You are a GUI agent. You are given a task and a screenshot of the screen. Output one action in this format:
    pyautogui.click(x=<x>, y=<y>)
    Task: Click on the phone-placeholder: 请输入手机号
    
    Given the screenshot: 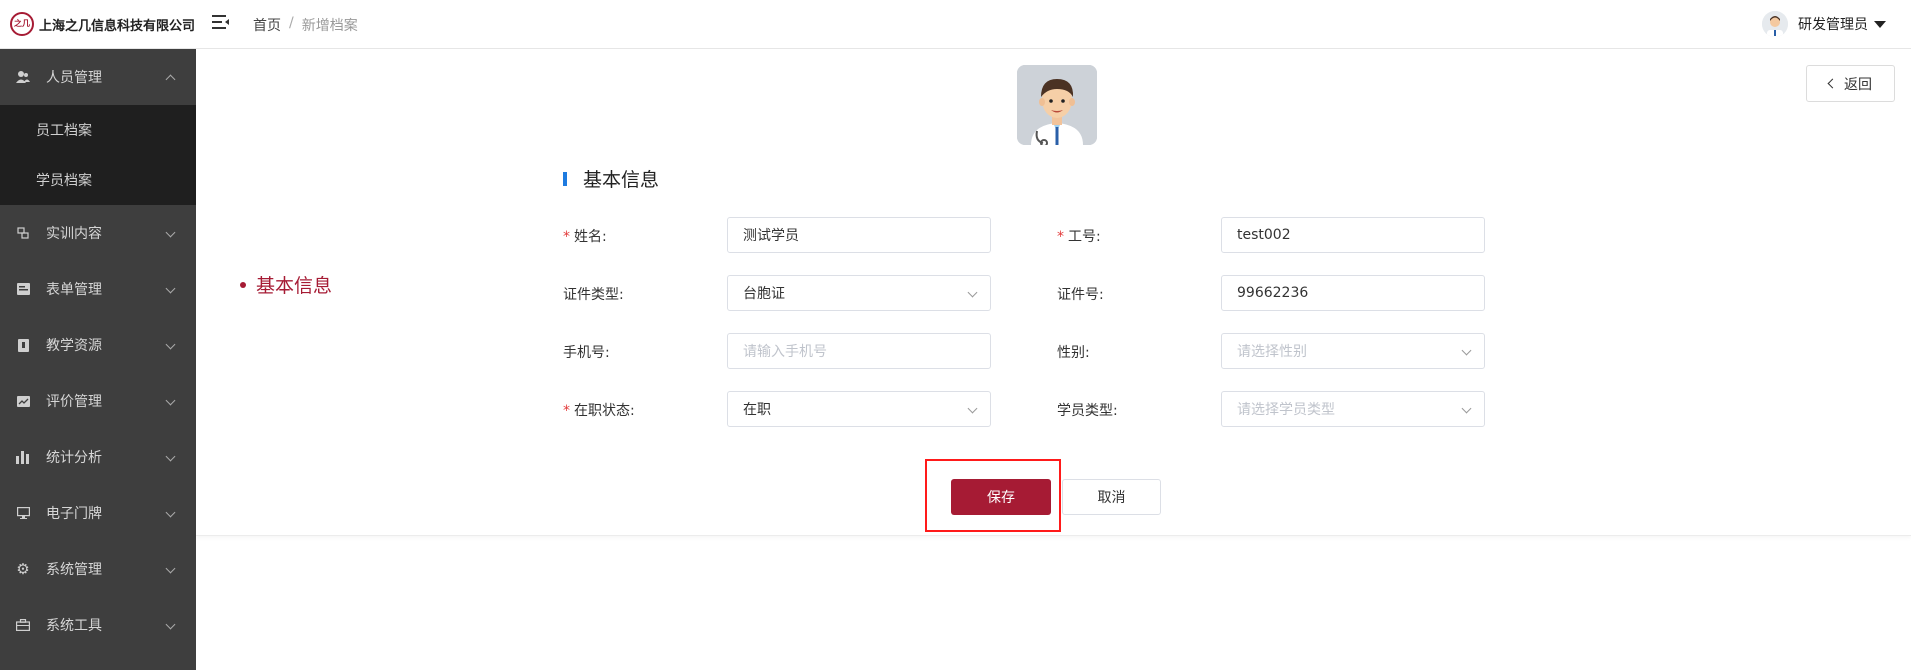 What is the action you would take?
    pyautogui.click(x=785, y=352)
    